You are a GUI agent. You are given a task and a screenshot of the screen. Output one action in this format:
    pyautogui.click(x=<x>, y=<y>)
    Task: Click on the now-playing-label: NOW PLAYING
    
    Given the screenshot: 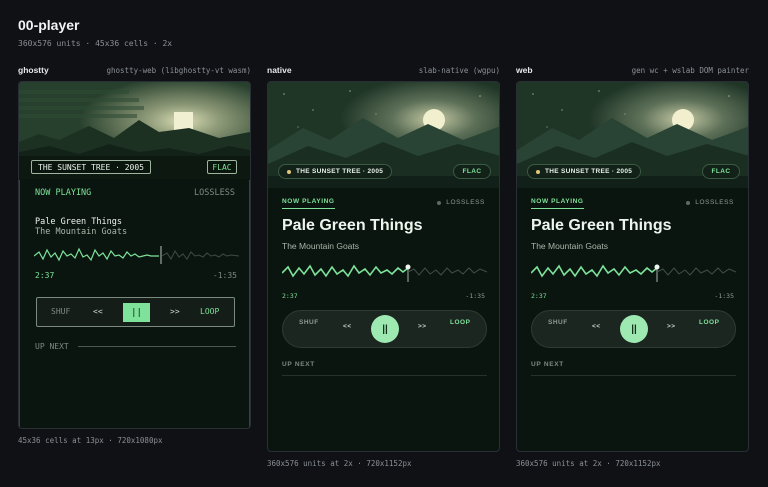 What is the action you would take?
    pyautogui.click(x=63, y=193)
    